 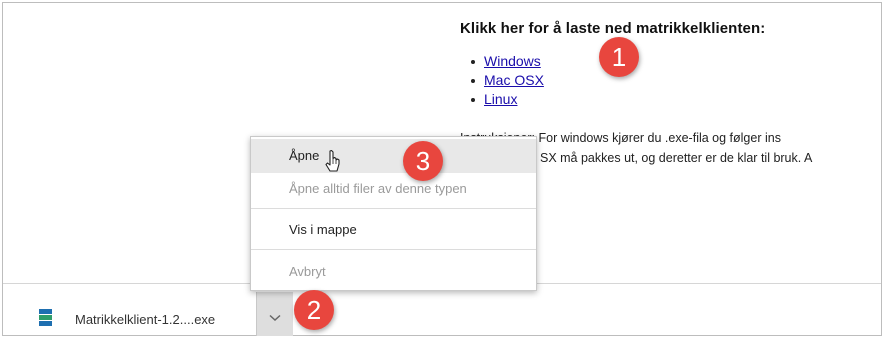 I want to click on mouse-pointer-icon, so click(x=332, y=161).